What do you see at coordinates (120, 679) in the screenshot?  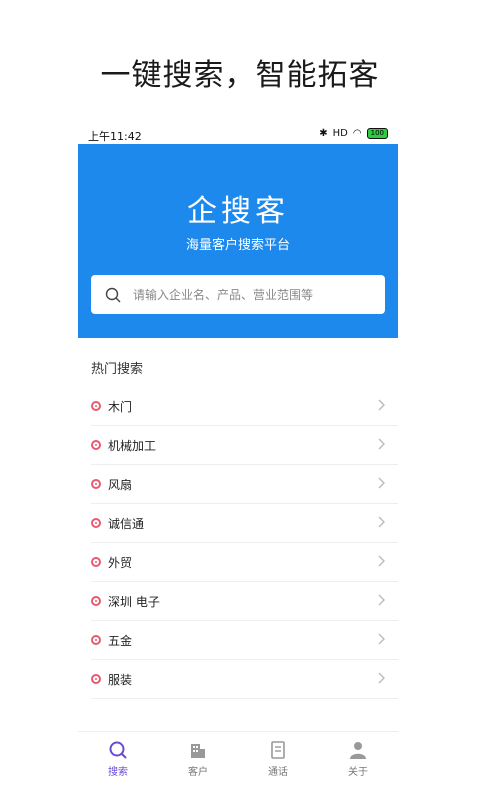 I see `list-item-label: 服装` at bounding box center [120, 679].